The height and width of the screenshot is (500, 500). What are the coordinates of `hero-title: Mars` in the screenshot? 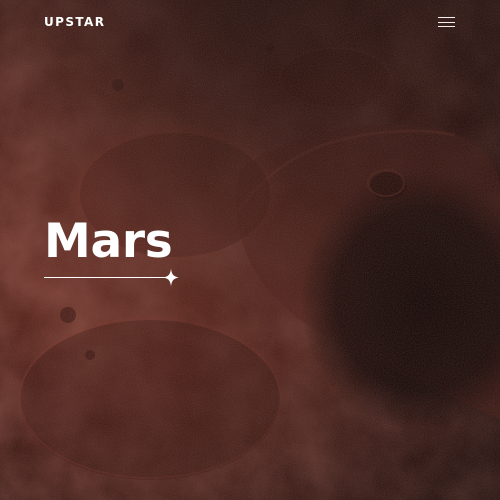 It's located at (108, 241).